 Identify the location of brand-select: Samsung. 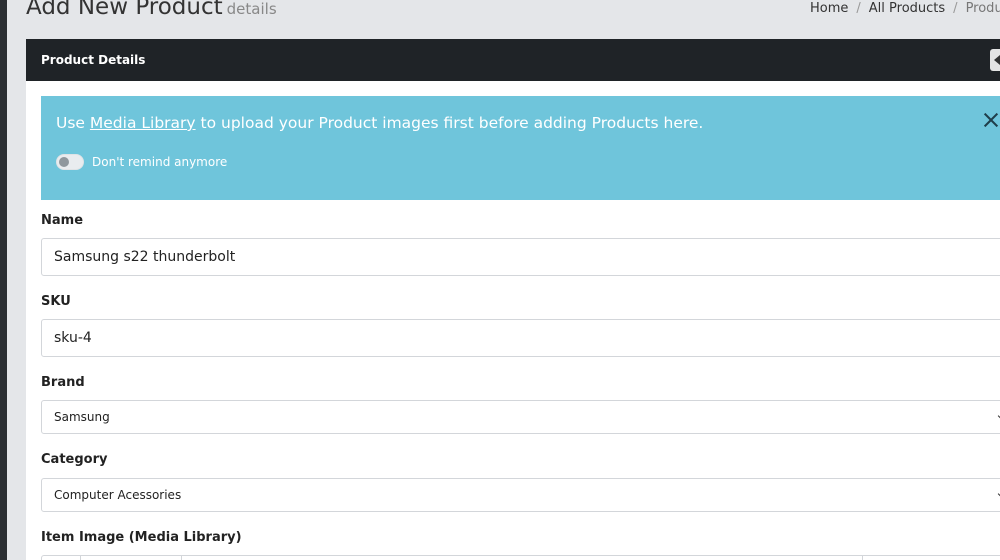
(520, 417).